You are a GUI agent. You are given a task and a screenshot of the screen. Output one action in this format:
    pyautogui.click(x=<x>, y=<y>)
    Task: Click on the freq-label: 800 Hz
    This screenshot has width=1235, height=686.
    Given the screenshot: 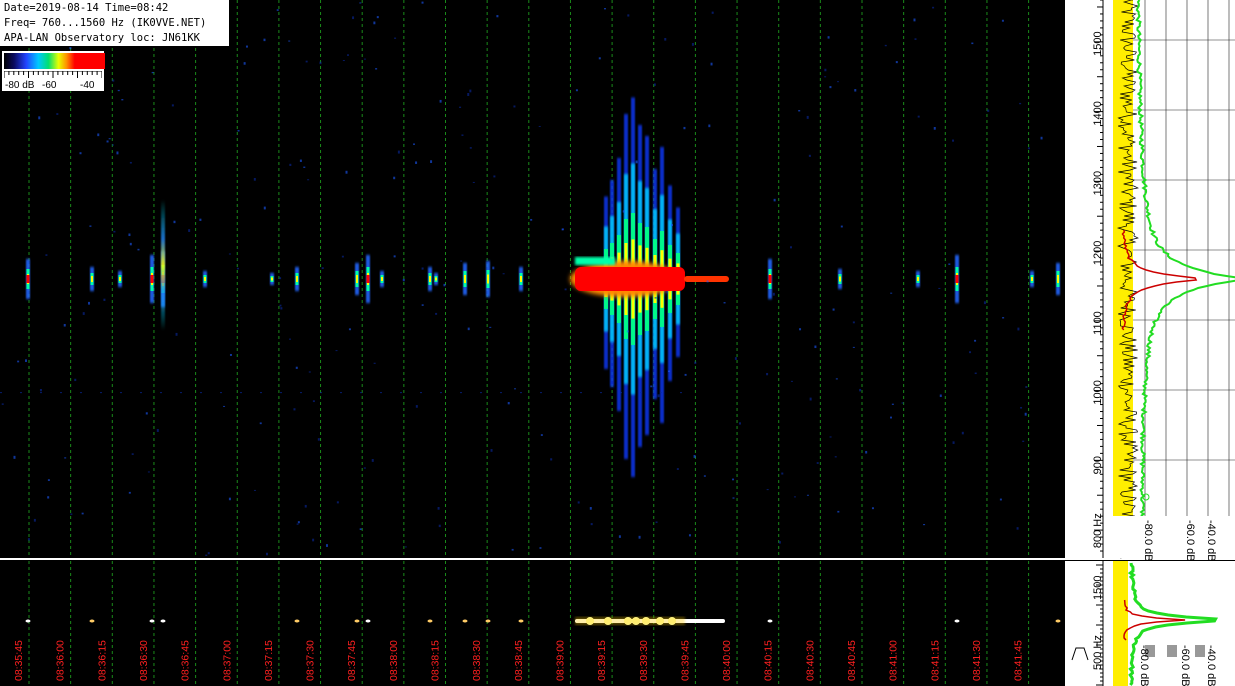 What is the action you would take?
    pyautogui.click(x=1098, y=530)
    